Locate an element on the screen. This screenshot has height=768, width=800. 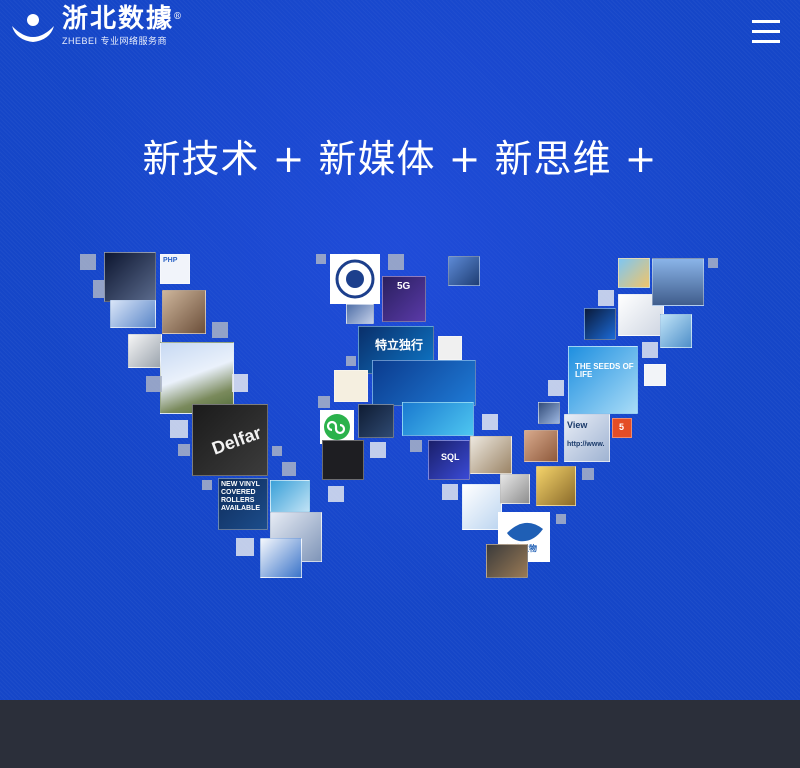
mini-program-icon is located at coordinates (337, 427).